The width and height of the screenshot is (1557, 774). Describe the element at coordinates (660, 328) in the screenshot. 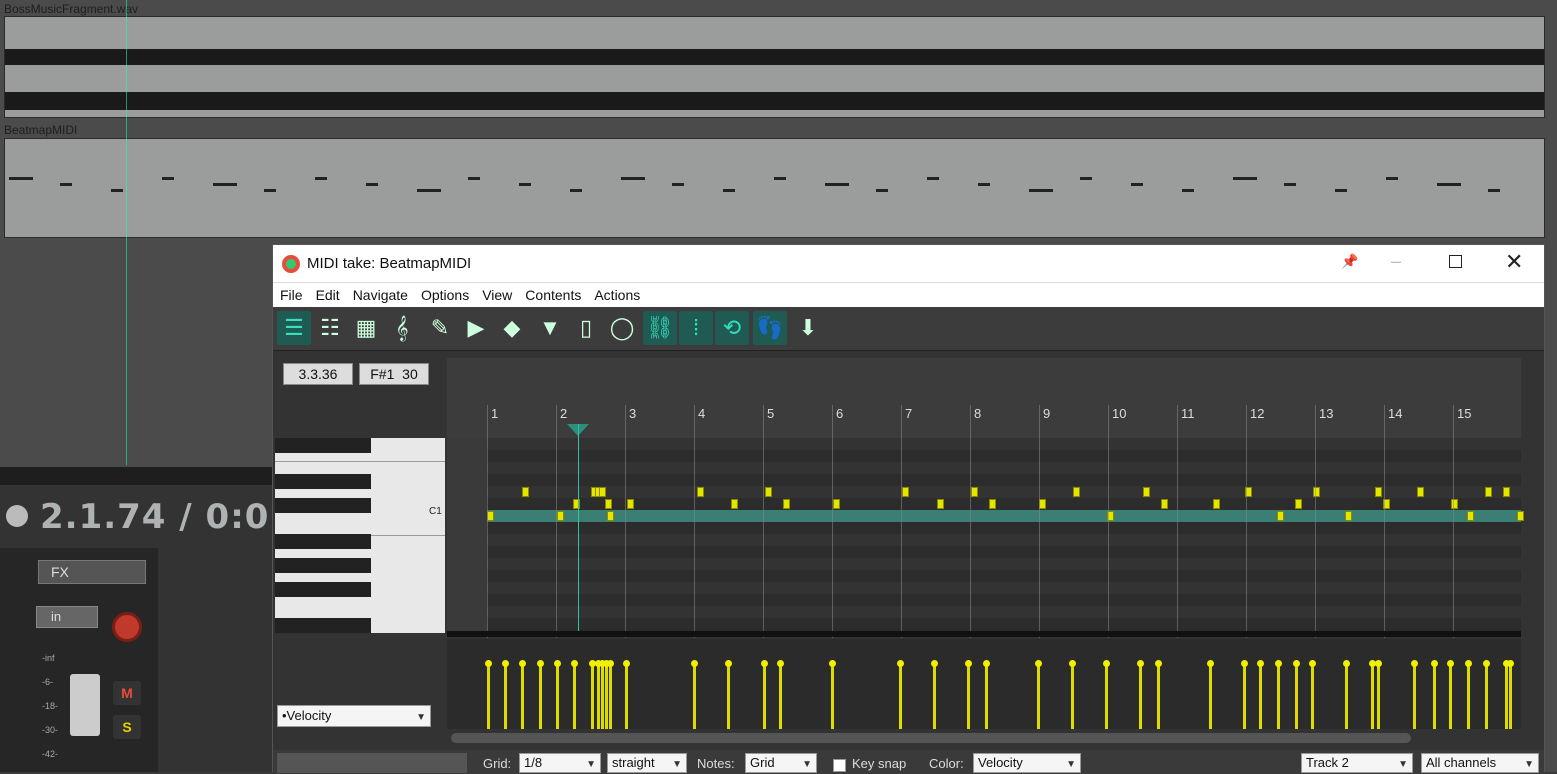

I see `link-icon: ⛓` at that location.